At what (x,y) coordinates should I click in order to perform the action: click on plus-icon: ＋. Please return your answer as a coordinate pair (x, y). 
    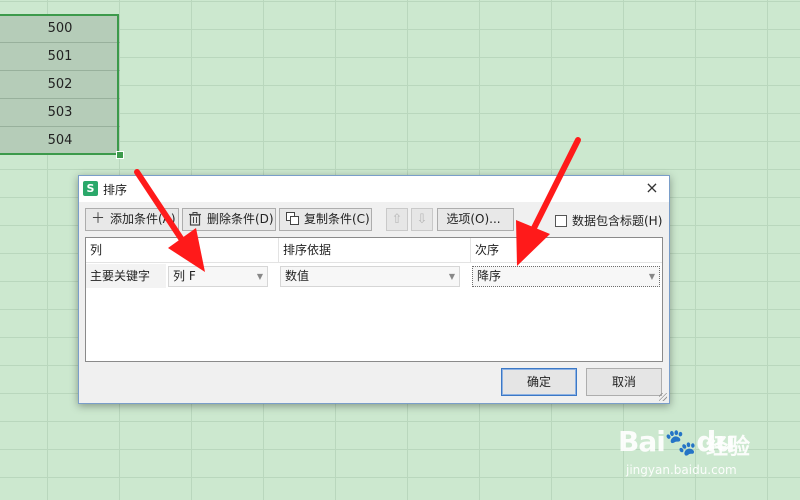
    Looking at the image, I should click on (98, 219).